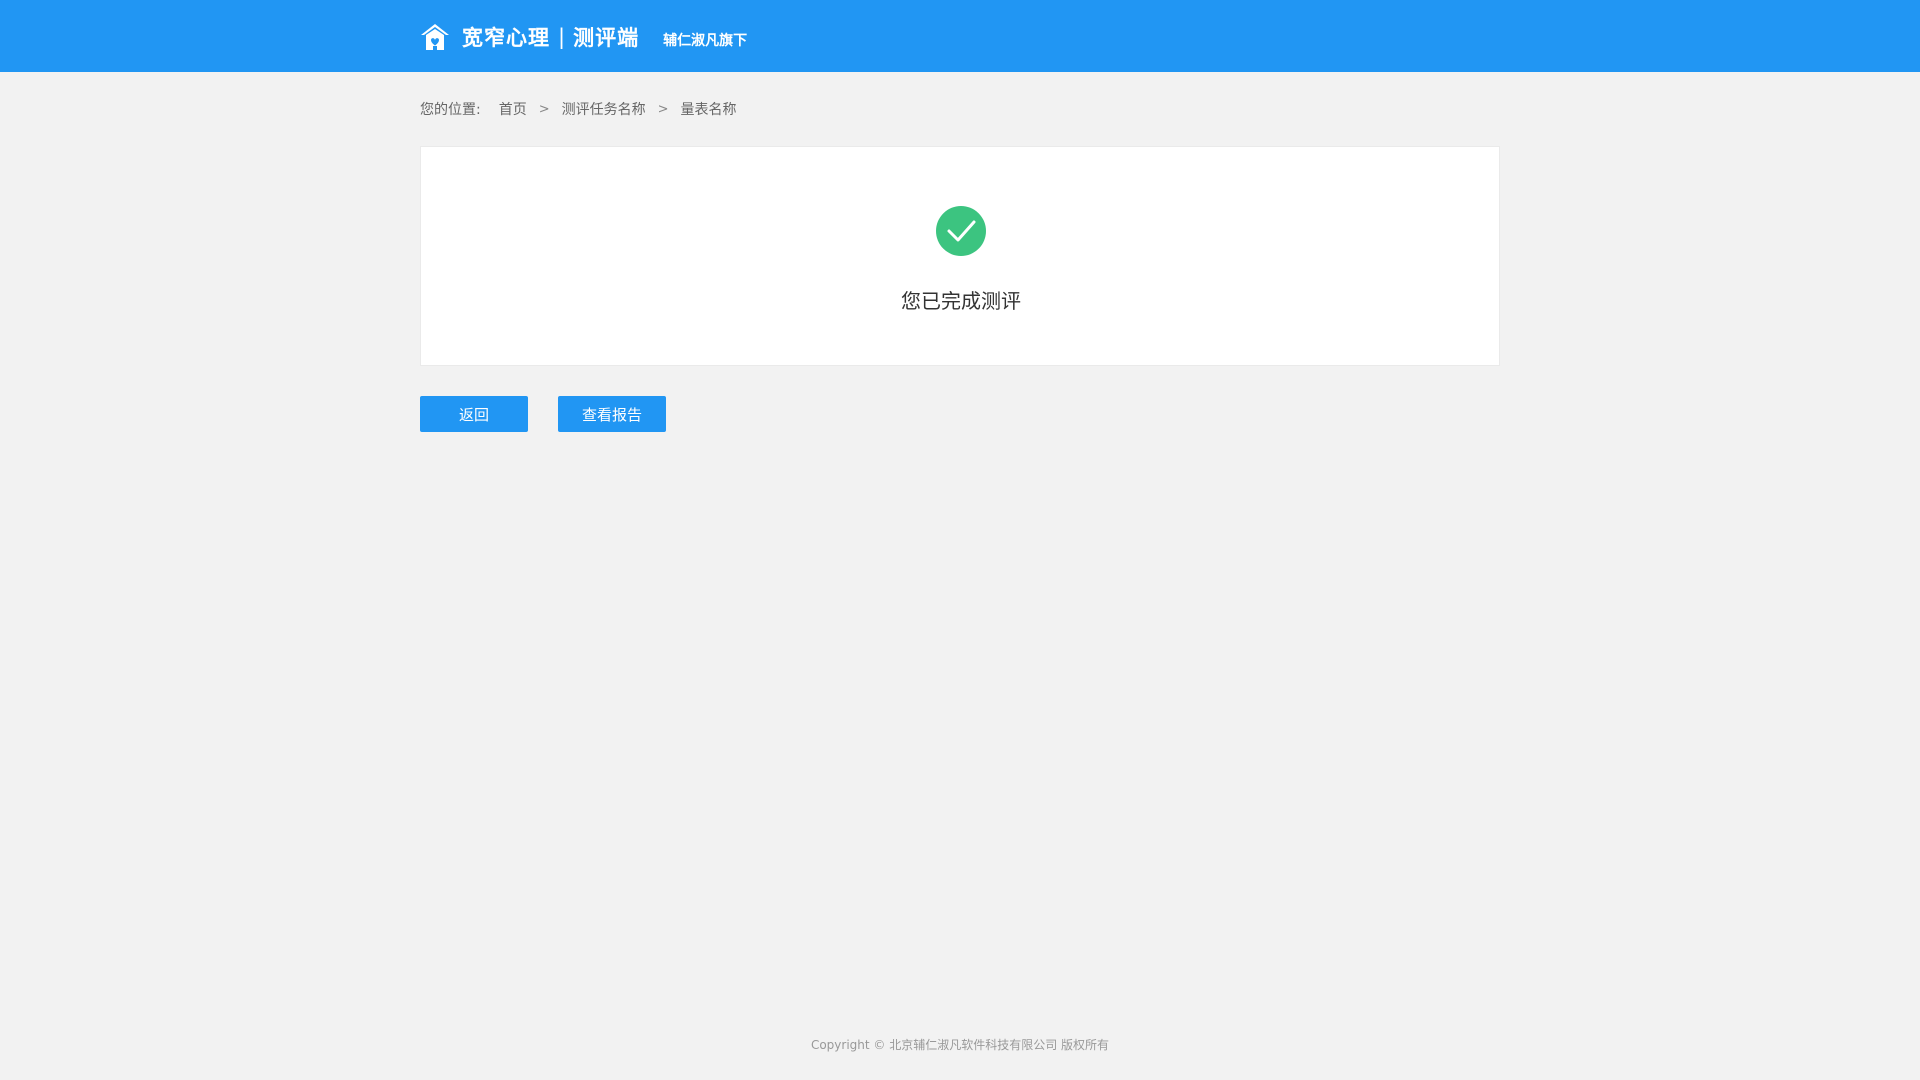  I want to click on breadcrumb: 您的位置: 首页 > 测评任务名称 > 量表名称, so click(578, 109).